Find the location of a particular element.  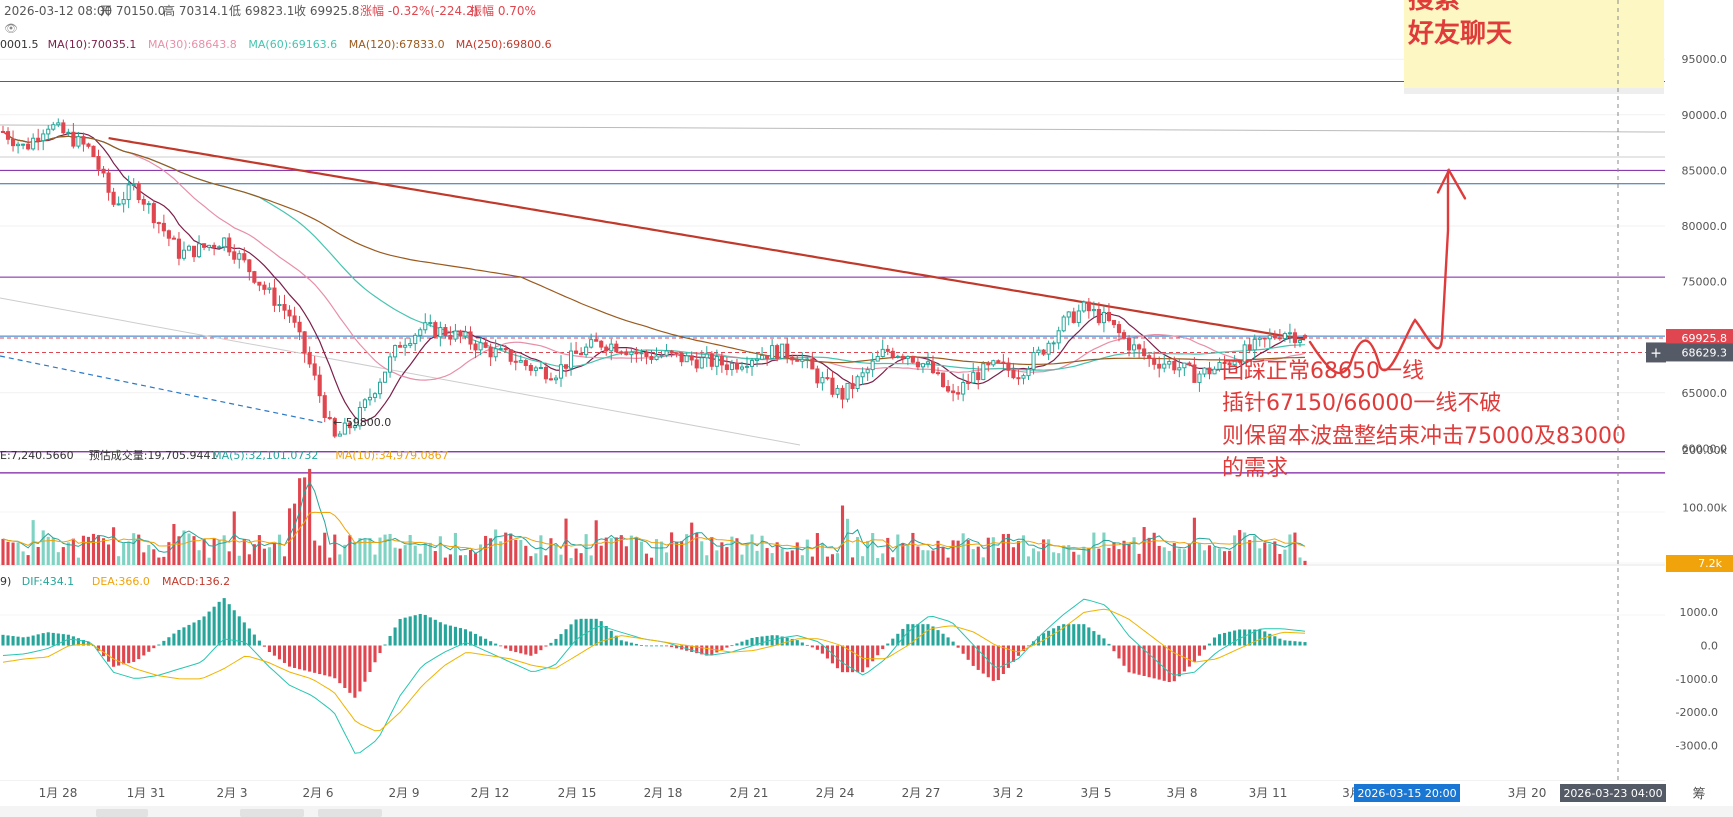

ohlc-open: 开 70150.0 is located at coordinates (132, 11).